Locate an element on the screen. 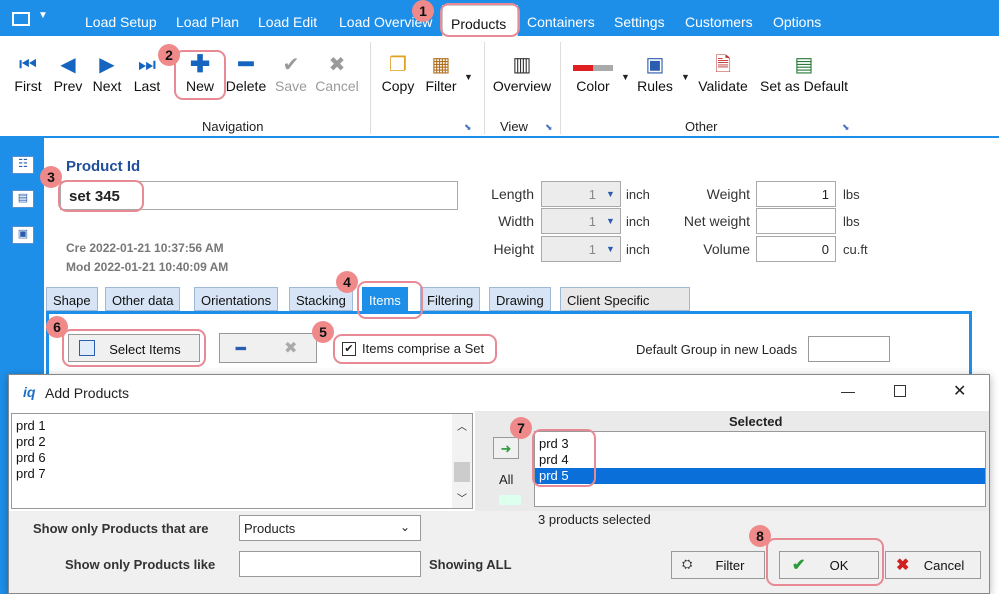 Image resolution: width=999 pixels, height=594 pixels. list-item: prd 1 is located at coordinates (31, 425).